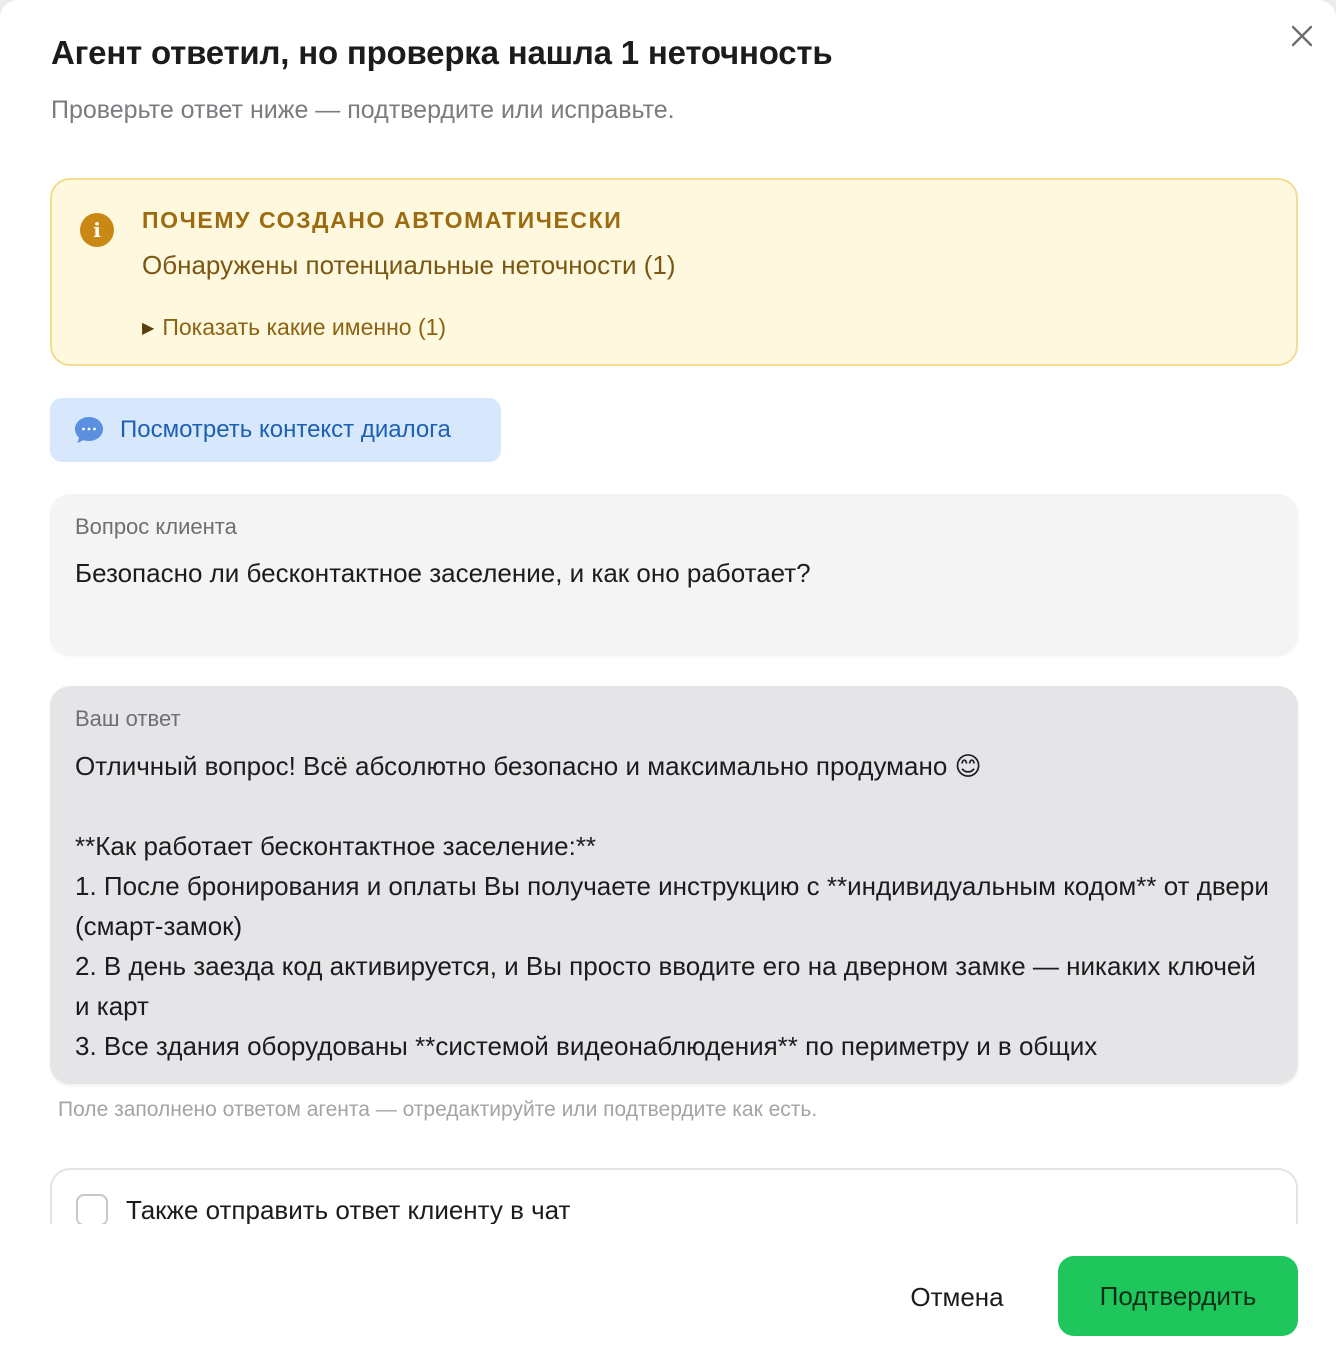 The image size is (1336, 1366). I want to click on send-to-chat-checkbox, so click(92, 1210).